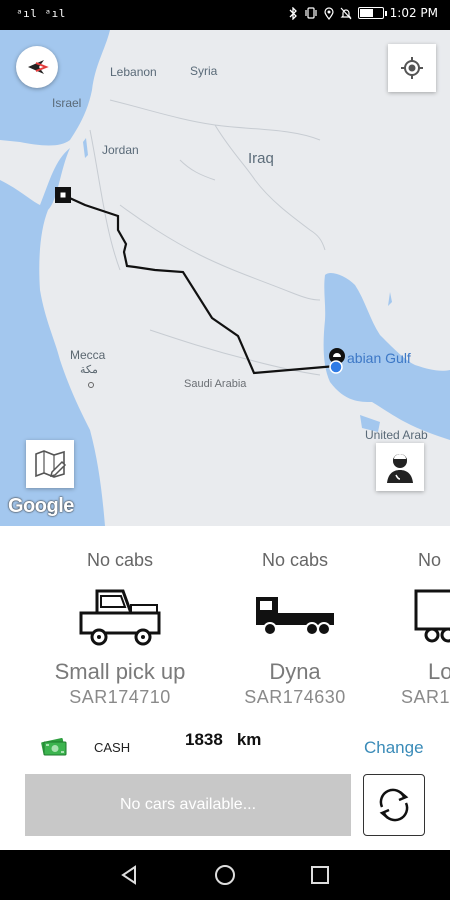 This screenshot has height=900, width=450. I want to click on payment-row: CASH 1838 km Change, so click(225, 745).